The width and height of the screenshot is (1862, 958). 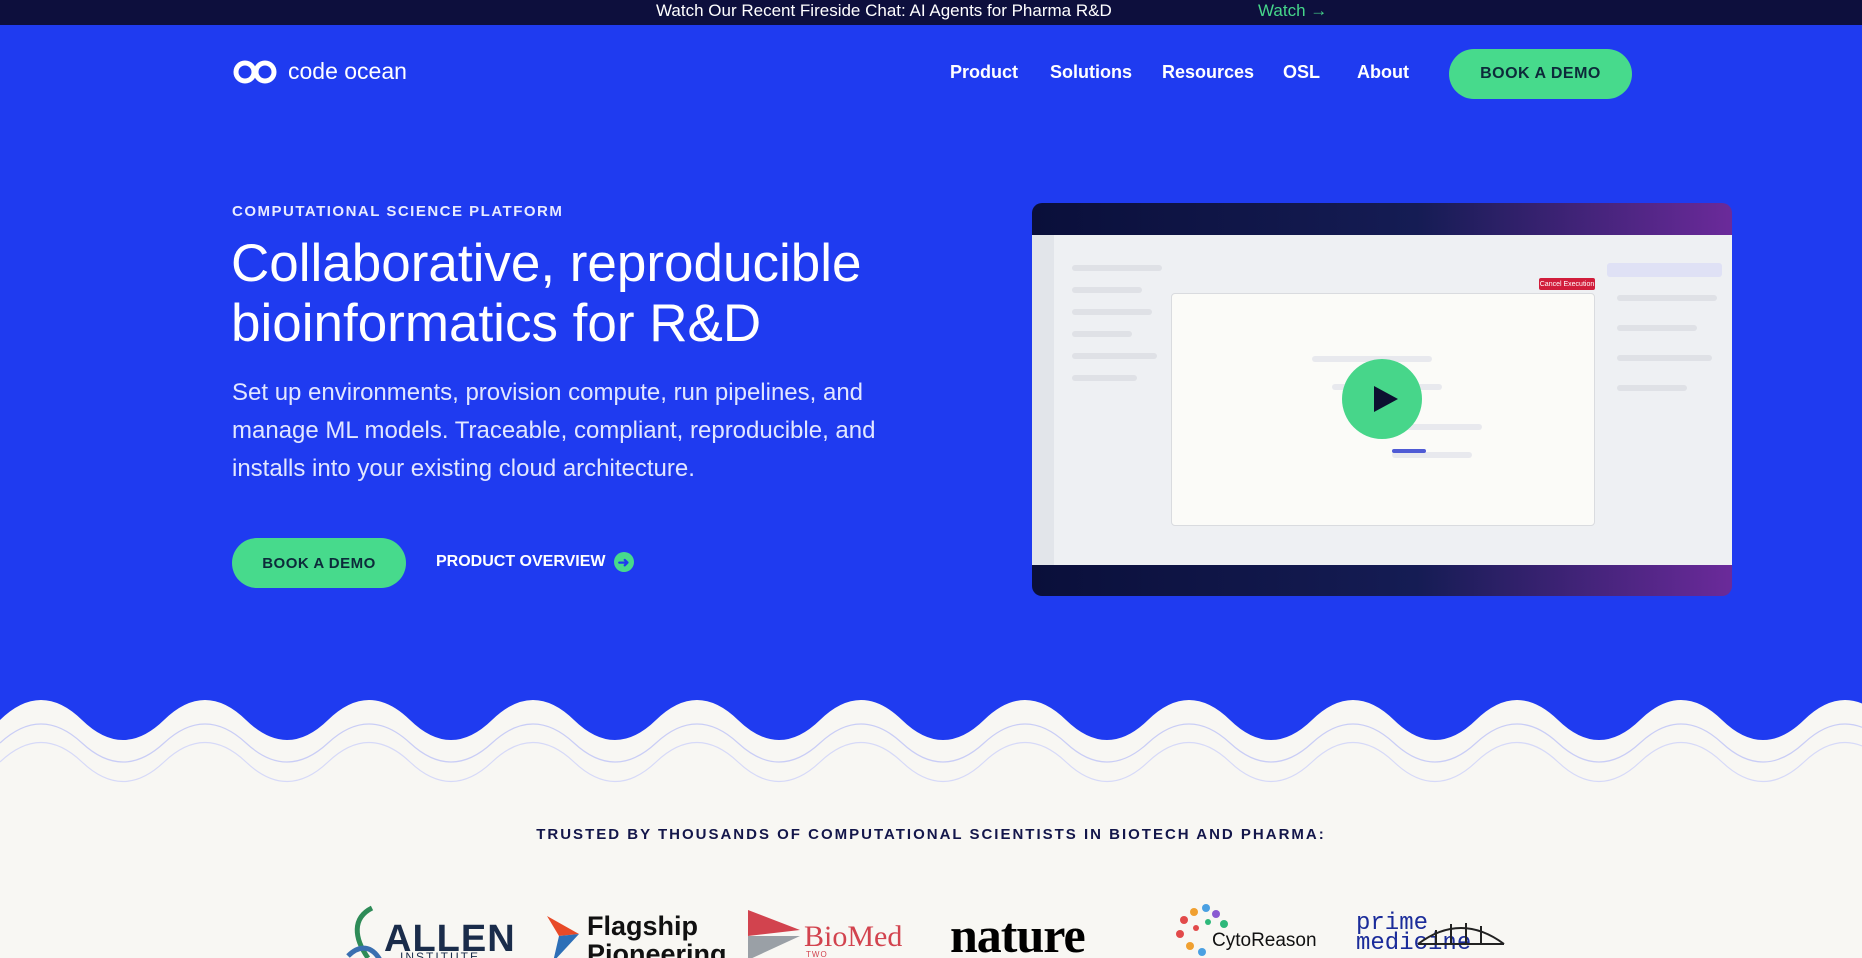 I want to click on nav-item-resources: Resources, so click(x=1208, y=72).